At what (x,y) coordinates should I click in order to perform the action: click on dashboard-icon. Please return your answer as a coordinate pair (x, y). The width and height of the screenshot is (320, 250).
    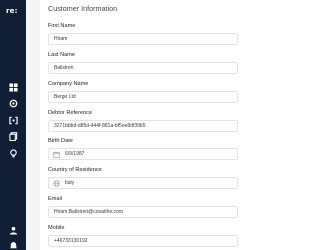
    Looking at the image, I should click on (13, 87).